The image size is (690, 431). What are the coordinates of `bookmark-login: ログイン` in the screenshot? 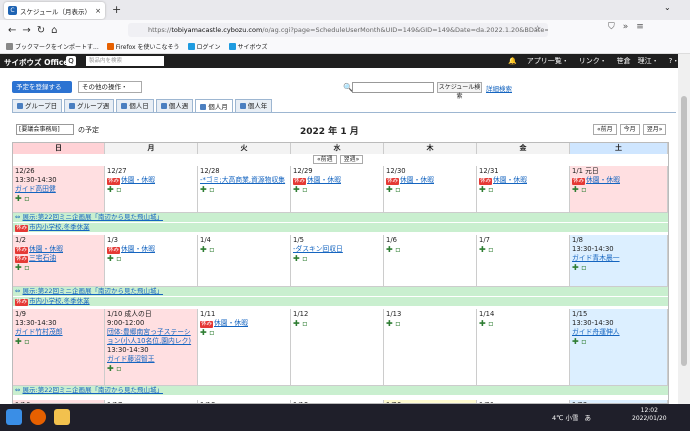 It's located at (204, 46).